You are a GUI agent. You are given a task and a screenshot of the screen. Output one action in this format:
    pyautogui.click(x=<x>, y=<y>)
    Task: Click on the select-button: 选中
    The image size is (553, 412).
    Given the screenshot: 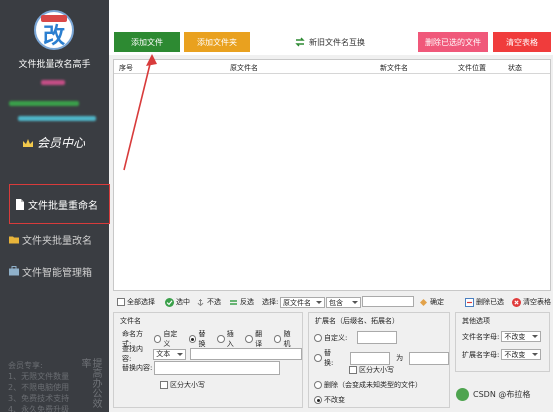 What is the action you would take?
    pyautogui.click(x=177, y=302)
    